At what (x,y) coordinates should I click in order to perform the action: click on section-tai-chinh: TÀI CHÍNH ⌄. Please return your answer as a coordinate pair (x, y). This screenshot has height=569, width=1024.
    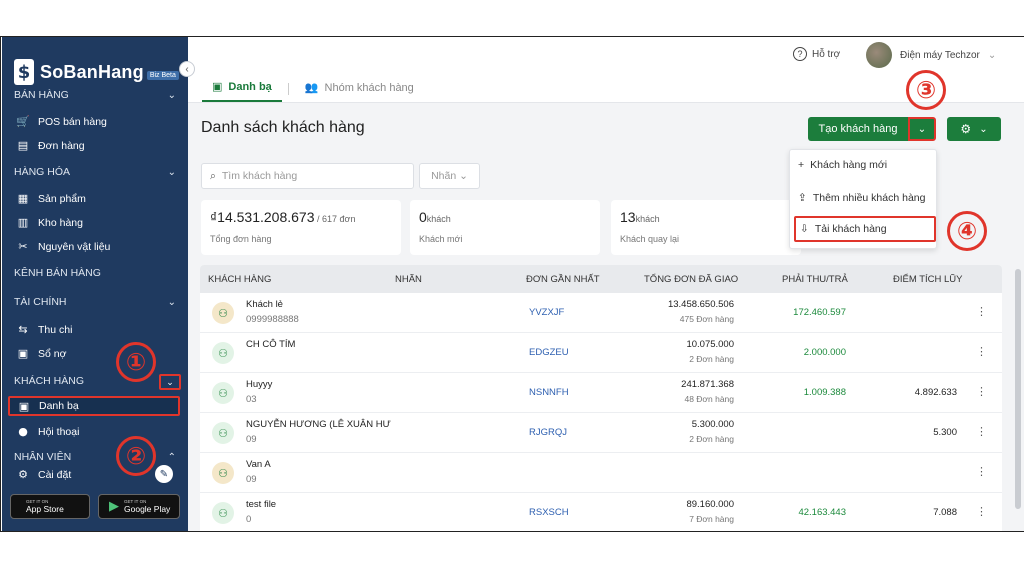
    Looking at the image, I should click on (95, 302).